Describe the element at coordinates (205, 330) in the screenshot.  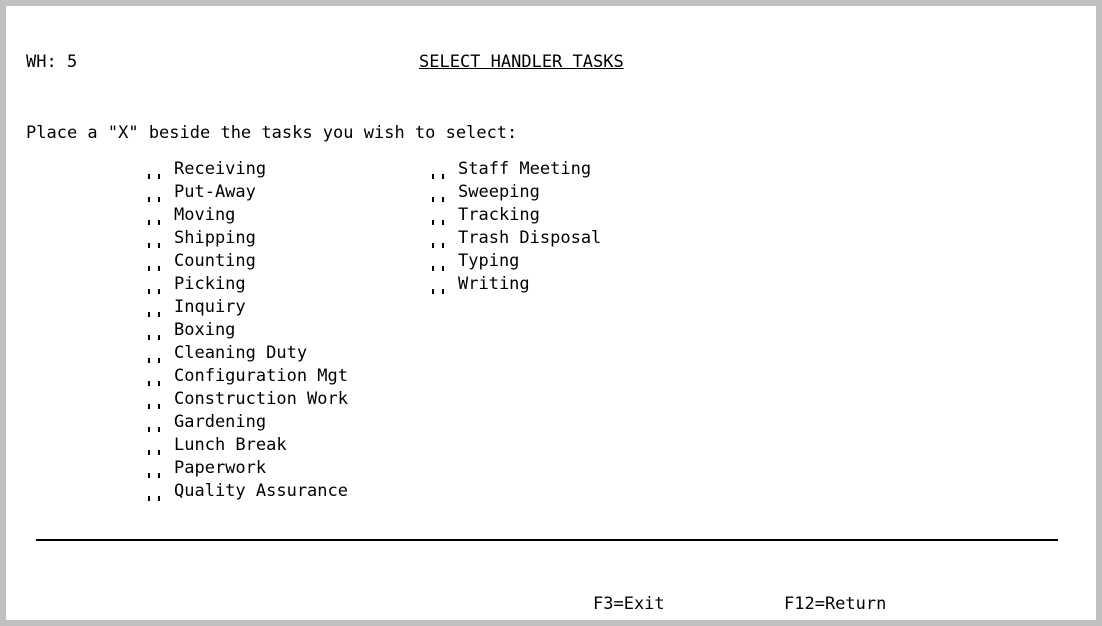
I see `task-label: Boxing` at that location.